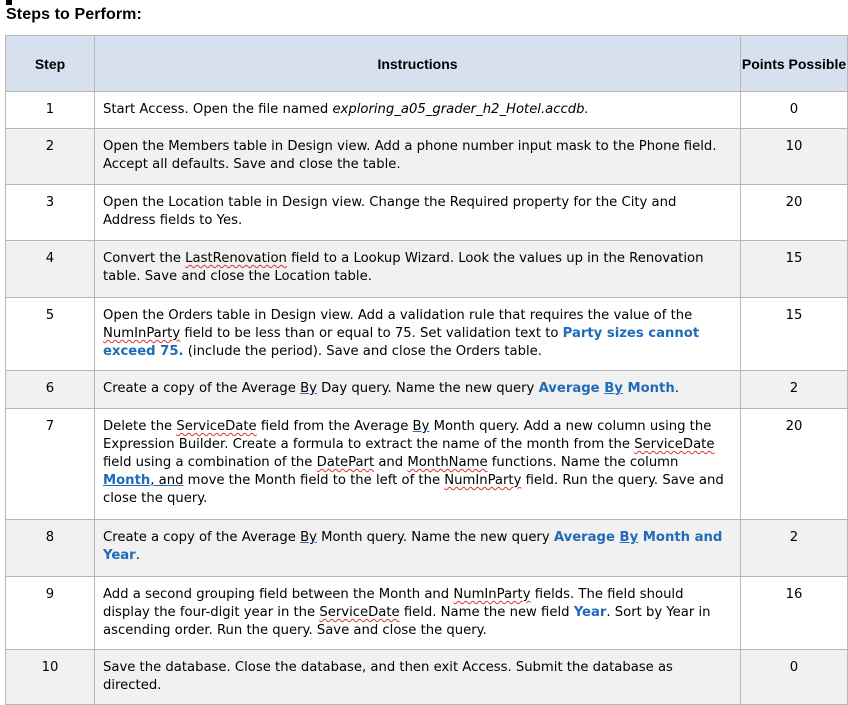 The width and height of the screenshot is (848, 705). I want to click on header-instructions: Instructions, so click(417, 63).